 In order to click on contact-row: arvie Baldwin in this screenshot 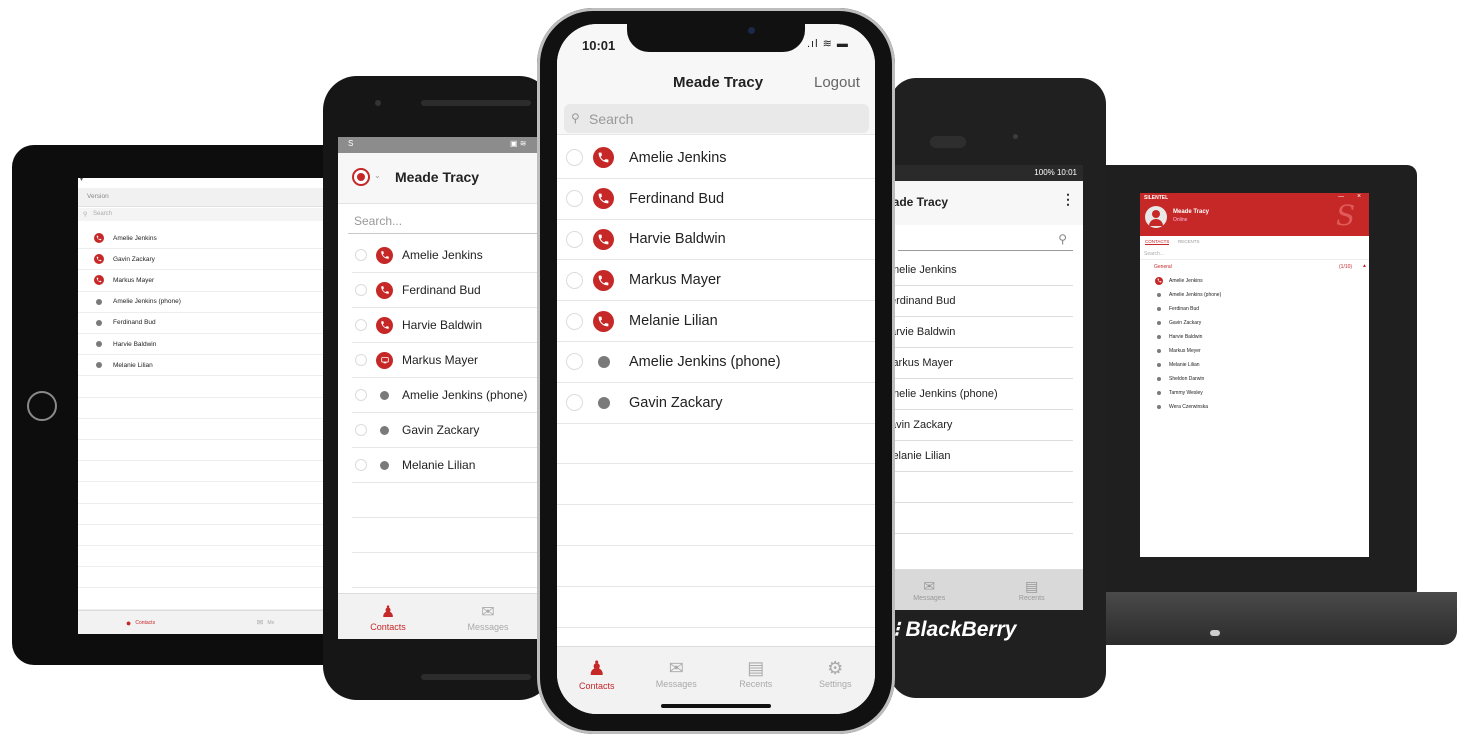, I will do `click(975, 332)`.